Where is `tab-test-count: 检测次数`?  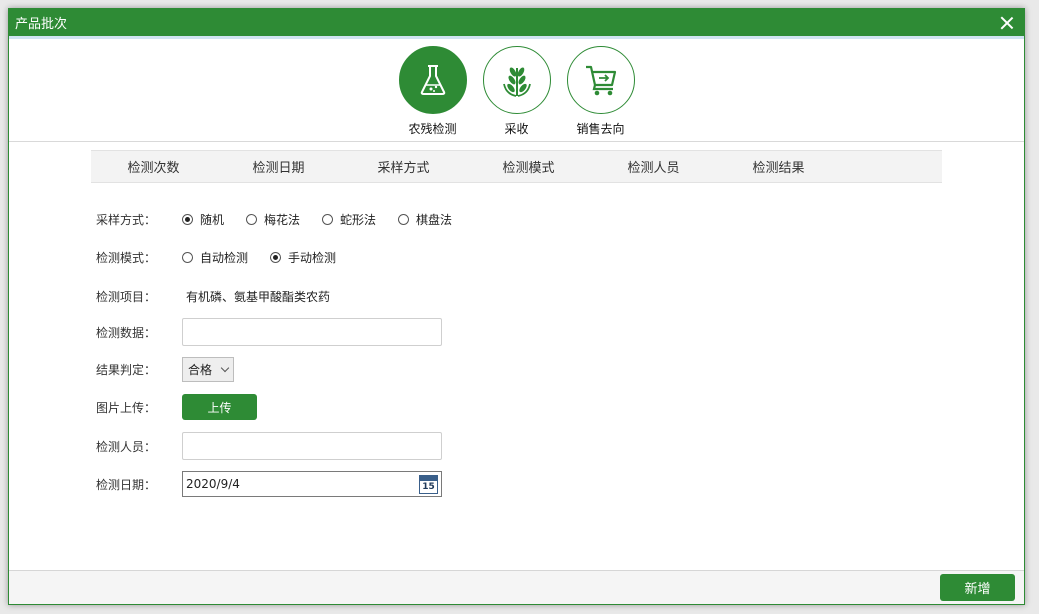 tab-test-count: 检测次数 is located at coordinates (153, 166).